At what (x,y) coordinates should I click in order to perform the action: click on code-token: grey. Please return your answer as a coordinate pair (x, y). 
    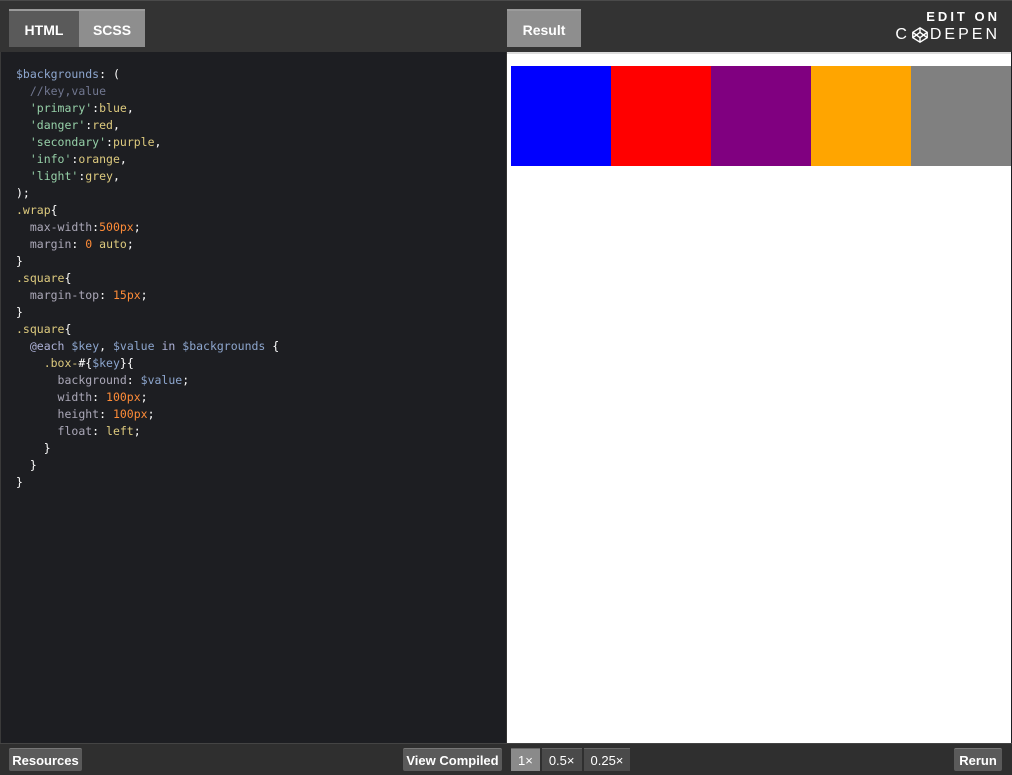
    Looking at the image, I should click on (99, 176).